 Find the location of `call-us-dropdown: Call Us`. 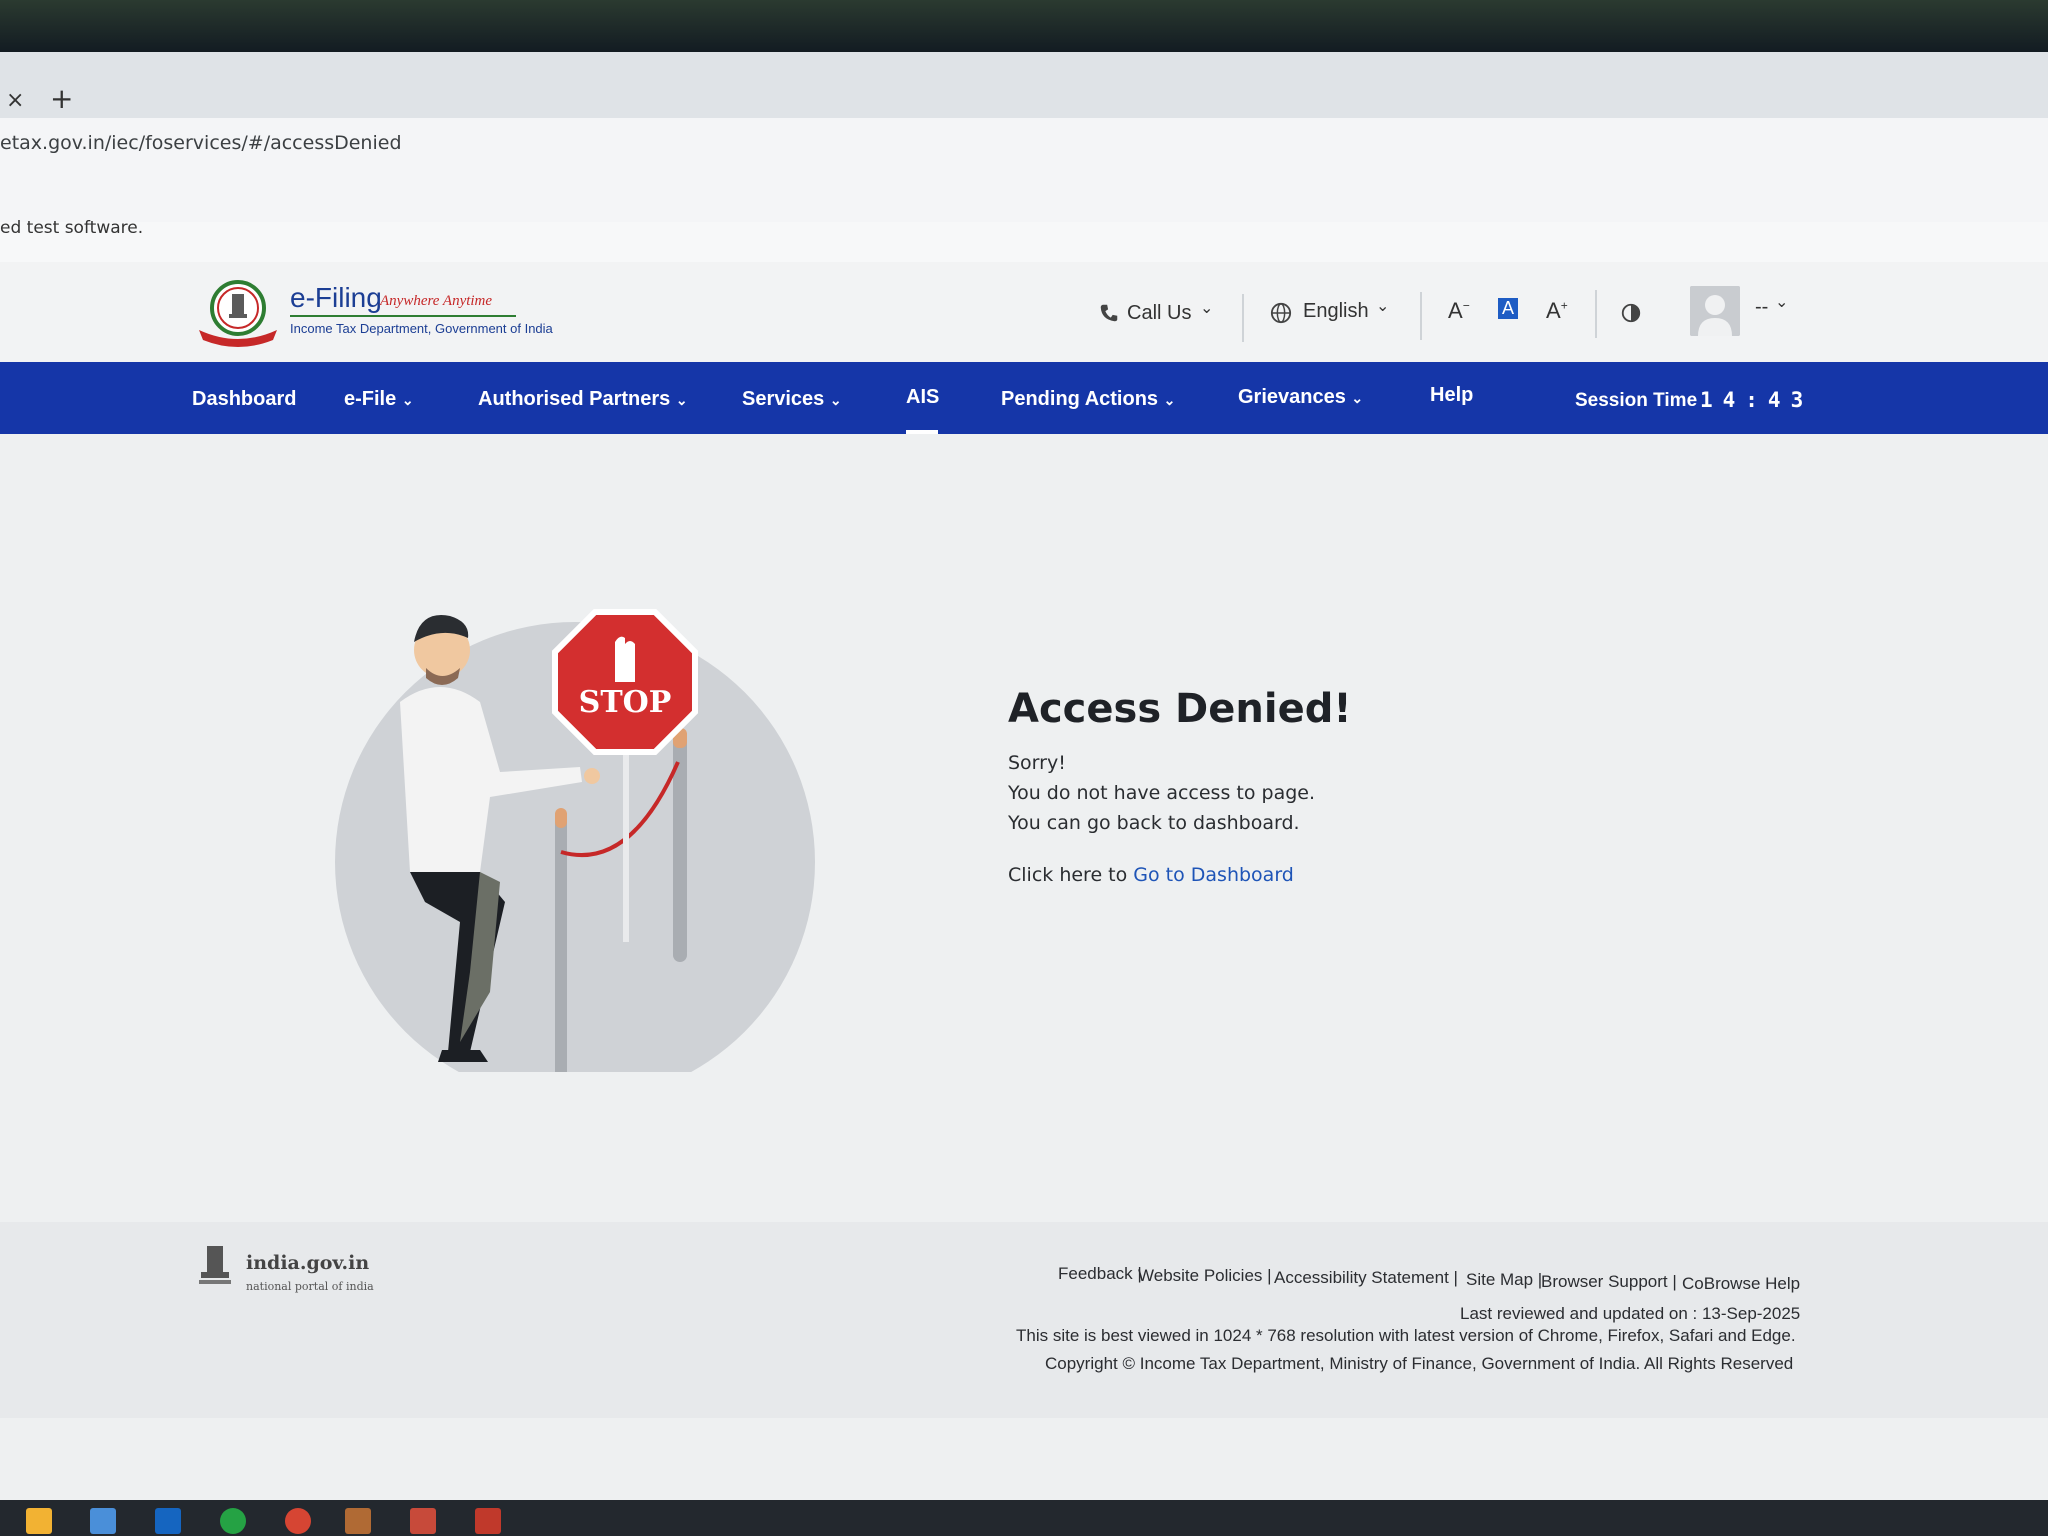

call-us-dropdown: Call Us is located at coordinates (1159, 313).